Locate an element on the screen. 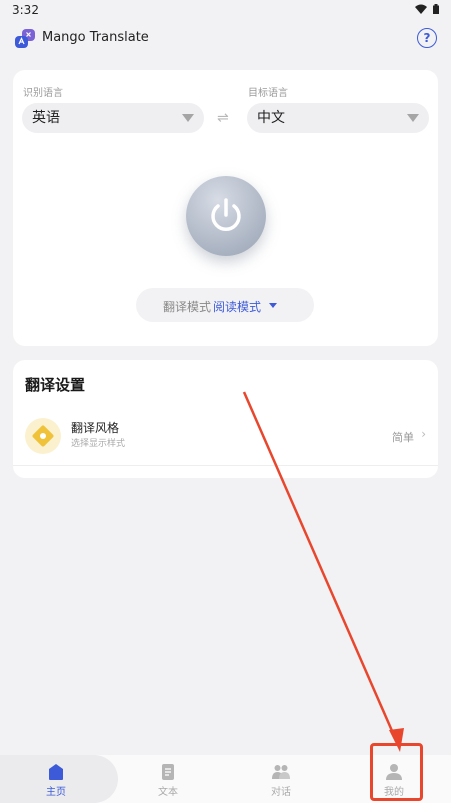  chevron-right-icon: › is located at coordinates (423, 434).